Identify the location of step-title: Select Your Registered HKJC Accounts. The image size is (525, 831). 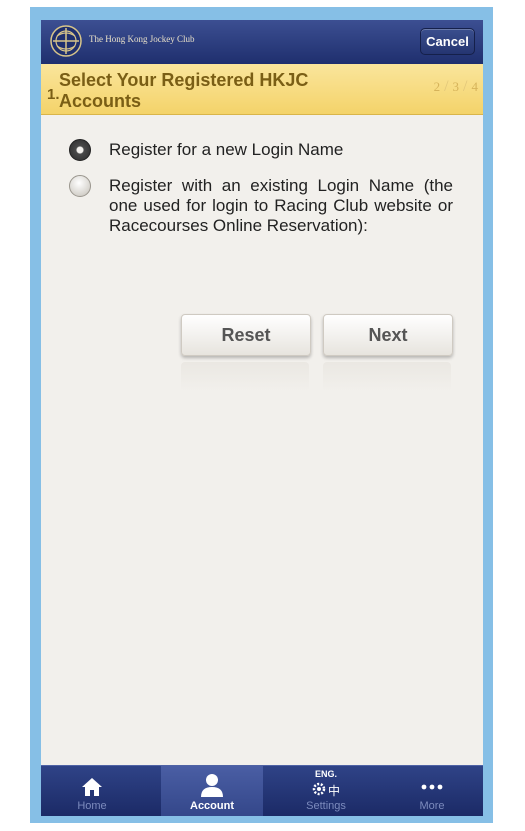
(184, 90).